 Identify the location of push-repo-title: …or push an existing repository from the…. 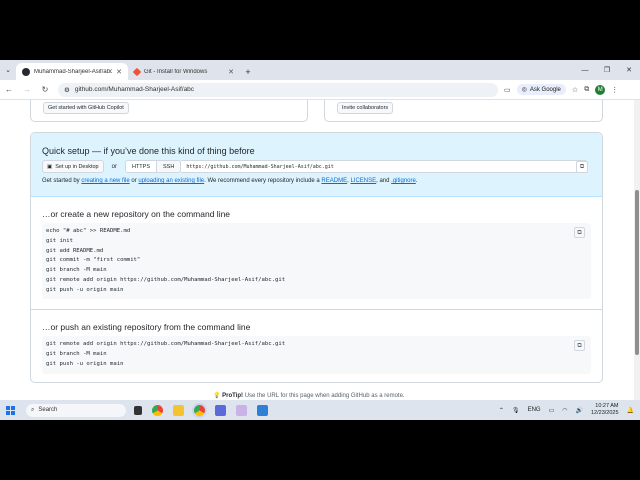
(146, 327).